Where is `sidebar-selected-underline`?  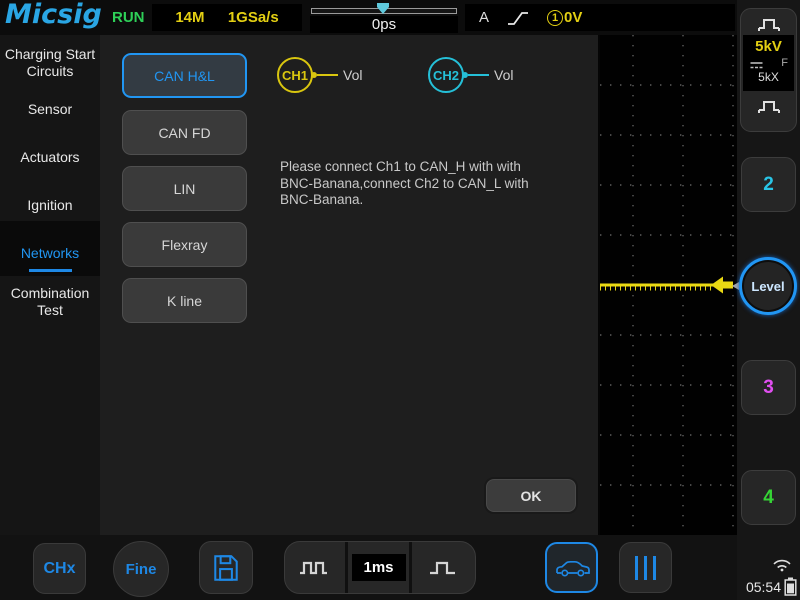 sidebar-selected-underline is located at coordinates (50, 270).